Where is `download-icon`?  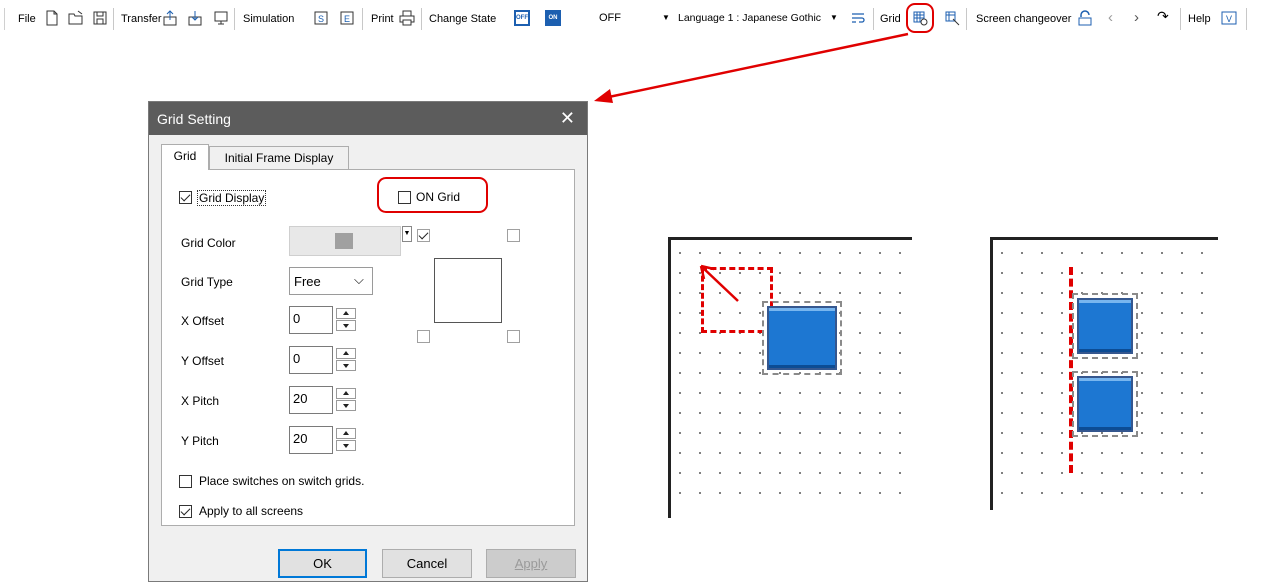 download-icon is located at coordinates (195, 18).